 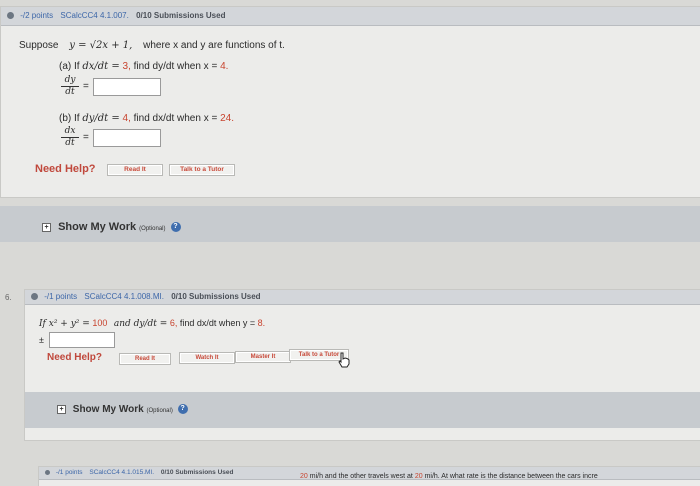 I want to click on prompt-value: 20, so click(x=304, y=476).